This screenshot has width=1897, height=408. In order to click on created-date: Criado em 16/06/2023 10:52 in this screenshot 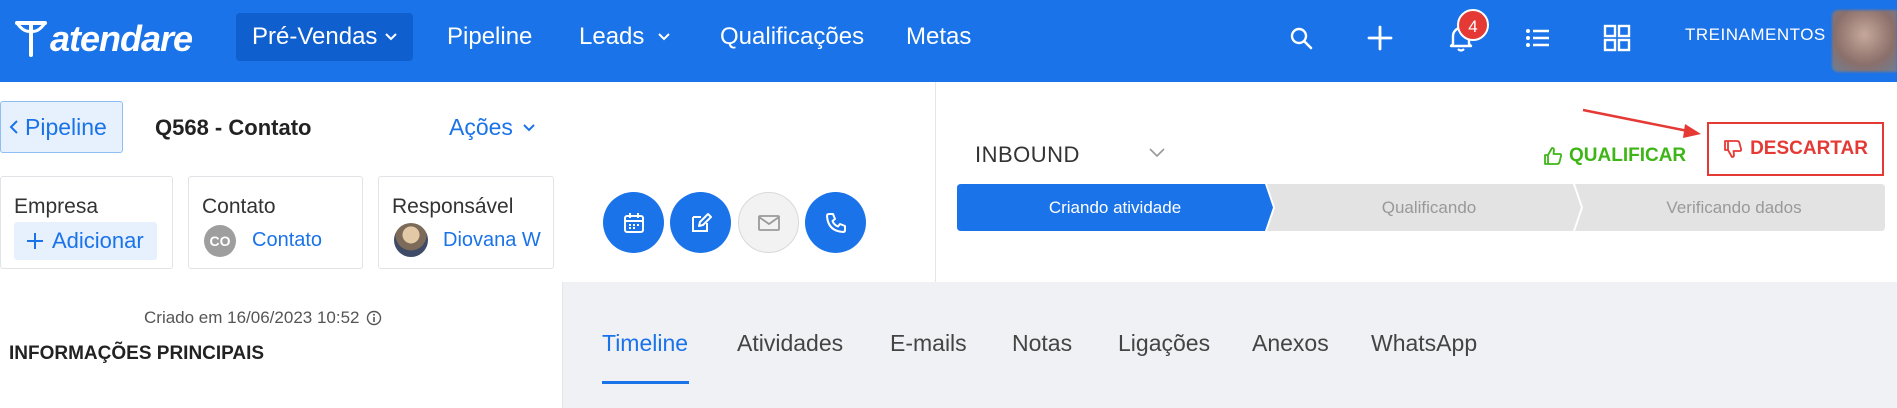, I will do `click(263, 318)`.